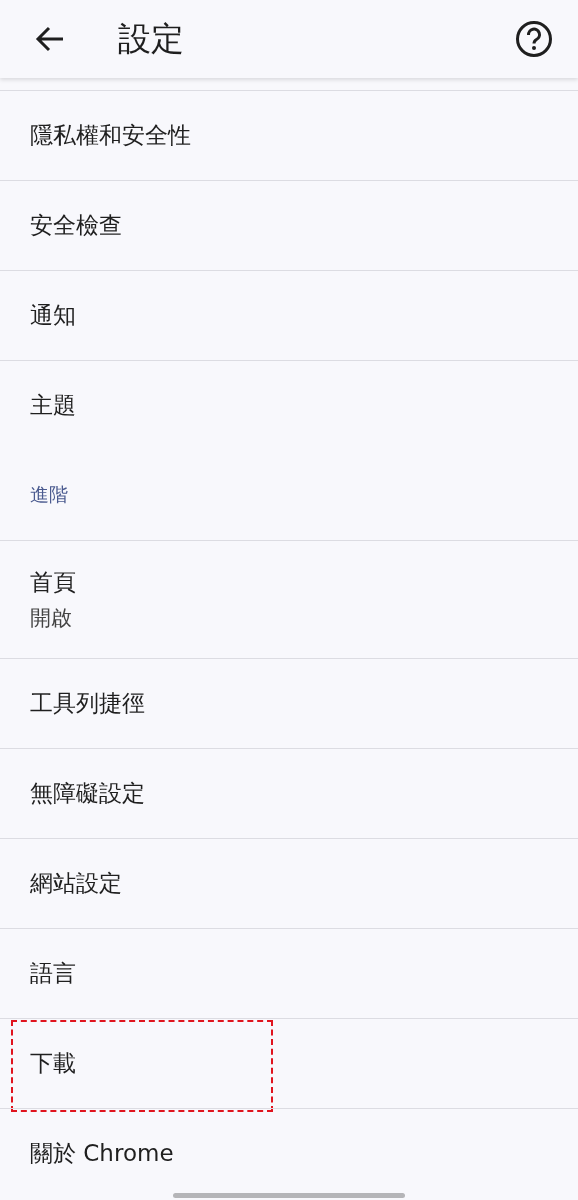 The image size is (578, 1200). I want to click on settings-item: 隱私權和安全性, so click(289, 135).